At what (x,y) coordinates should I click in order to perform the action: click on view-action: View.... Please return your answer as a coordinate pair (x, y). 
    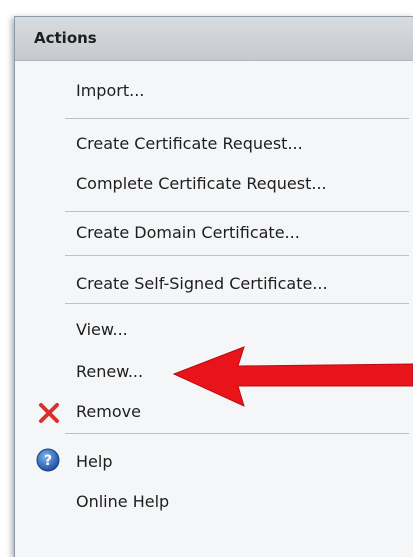
    Looking at the image, I should click on (102, 329).